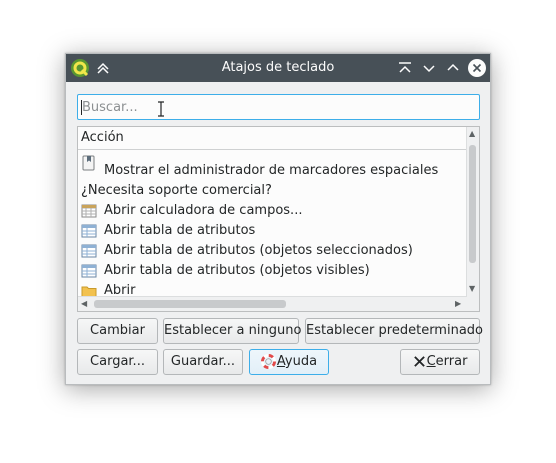 This screenshot has height=463, width=556. Describe the element at coordinates (190, 304) in the screenshot. I see `horizontal-scroll-thumb` at that location.